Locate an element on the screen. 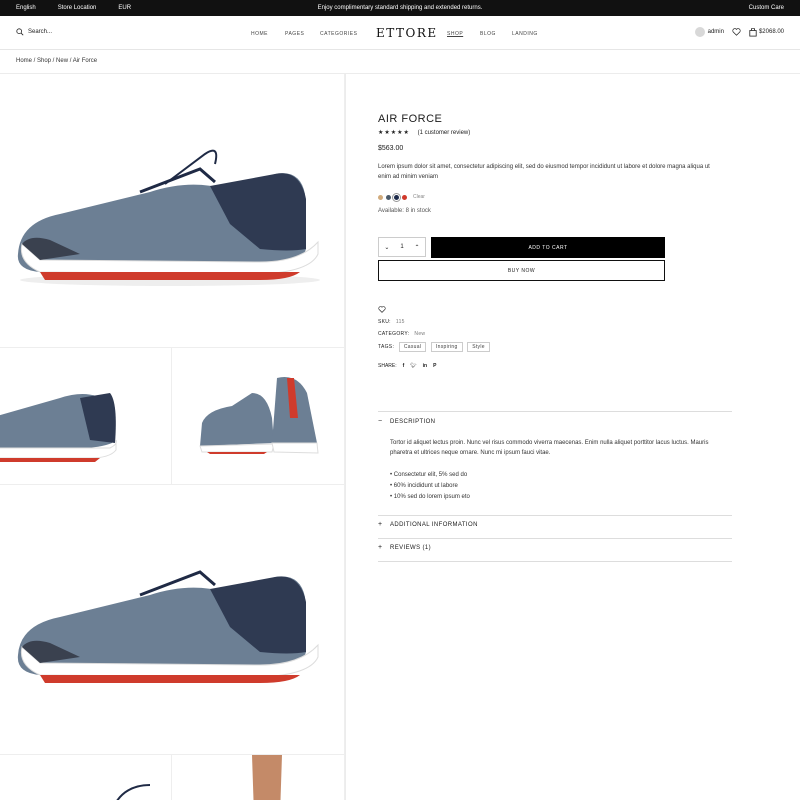 The height and width of the screenshot is (800, 800). category-link: New is located at coordinates (419, 334).